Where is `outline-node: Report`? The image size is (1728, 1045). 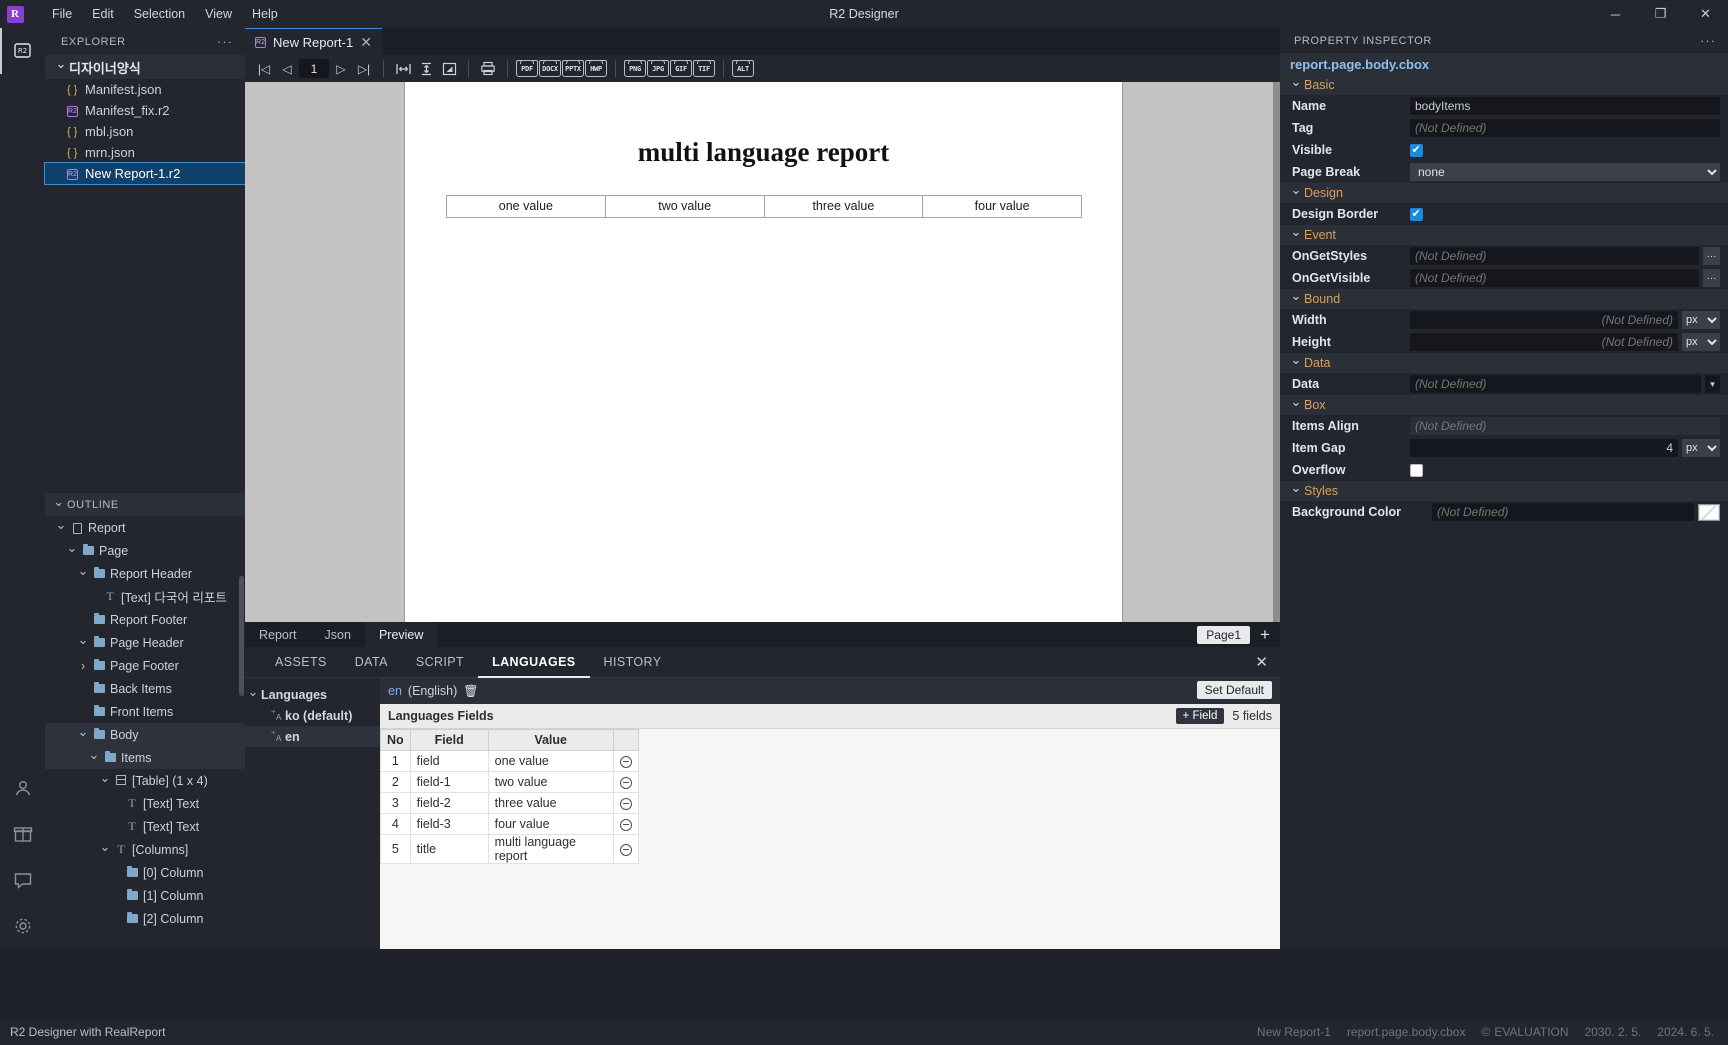 outline-node: Report is located at coordinates (145, 527).